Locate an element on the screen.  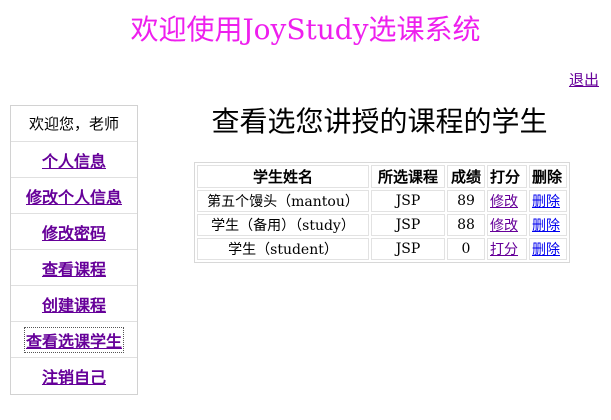
welcome-text: 欢迎您，老师 is located at coordinates (73, 124).